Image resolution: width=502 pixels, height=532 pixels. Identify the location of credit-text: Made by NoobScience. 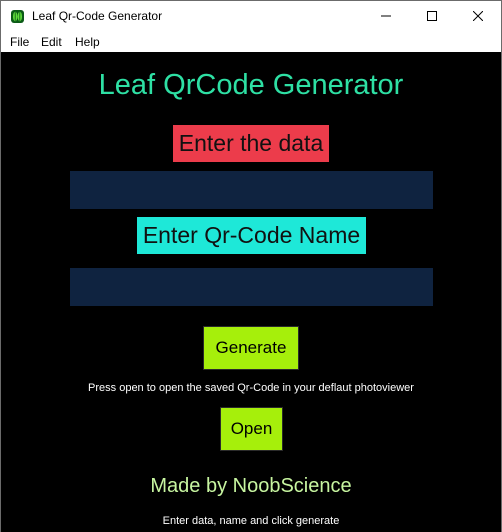
(251, 486).